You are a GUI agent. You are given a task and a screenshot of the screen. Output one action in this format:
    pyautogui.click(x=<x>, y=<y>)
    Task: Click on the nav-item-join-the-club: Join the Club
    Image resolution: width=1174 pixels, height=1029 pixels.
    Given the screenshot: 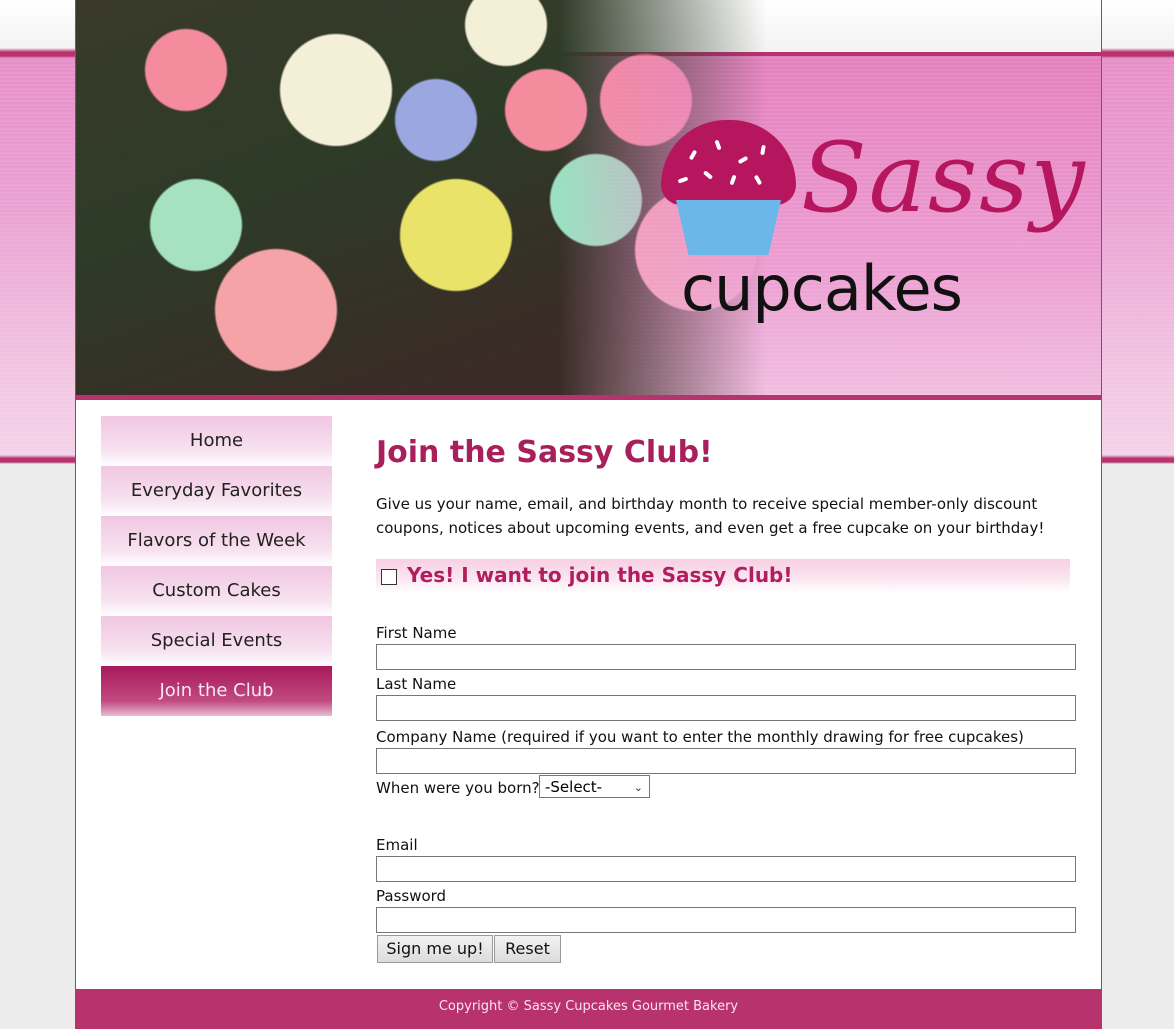 What is the action you would take?
    pyautogui.click(x=216, y=691)
    